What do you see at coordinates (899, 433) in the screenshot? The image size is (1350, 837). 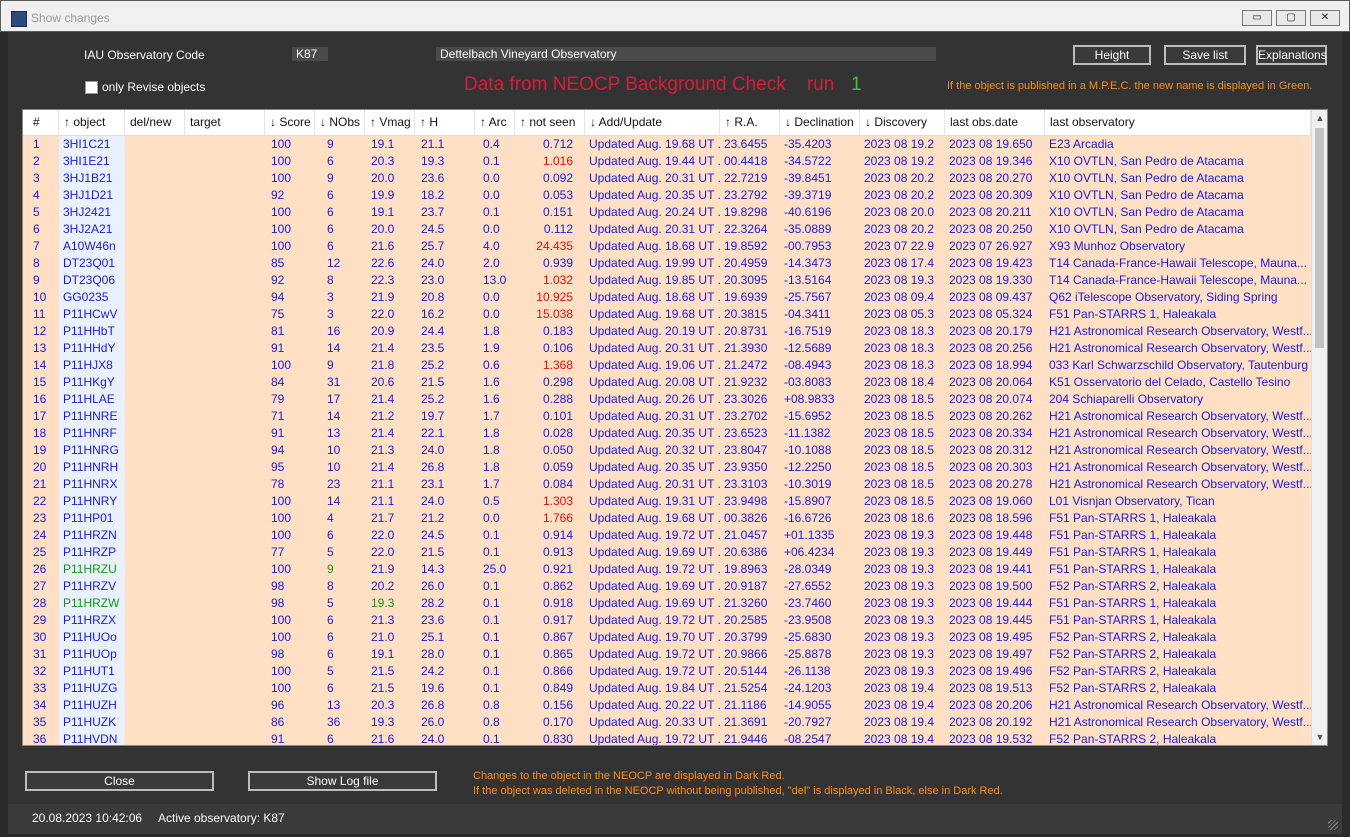 I see `cell-discovery: 2023 08 18.5` at bounding box center [899, 433].